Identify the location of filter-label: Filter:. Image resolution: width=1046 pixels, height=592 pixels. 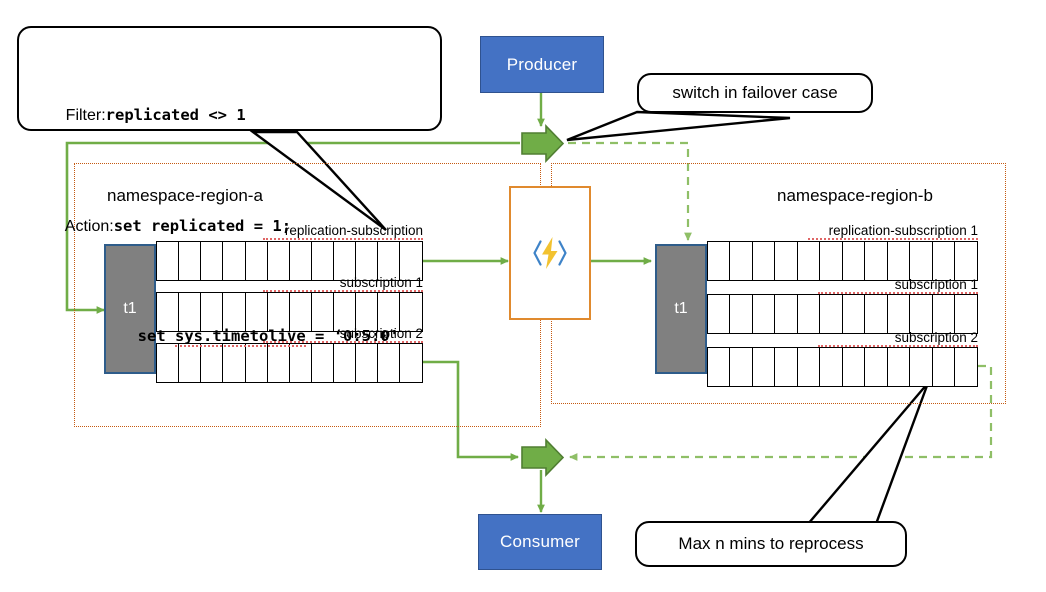
(85, 116).